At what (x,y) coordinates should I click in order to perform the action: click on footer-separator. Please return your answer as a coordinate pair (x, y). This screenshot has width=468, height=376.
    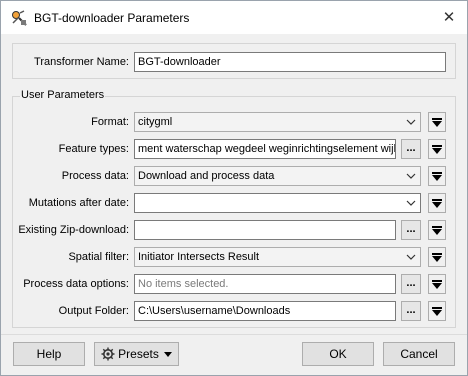
    Looking at the image, I should click on (234, 334).